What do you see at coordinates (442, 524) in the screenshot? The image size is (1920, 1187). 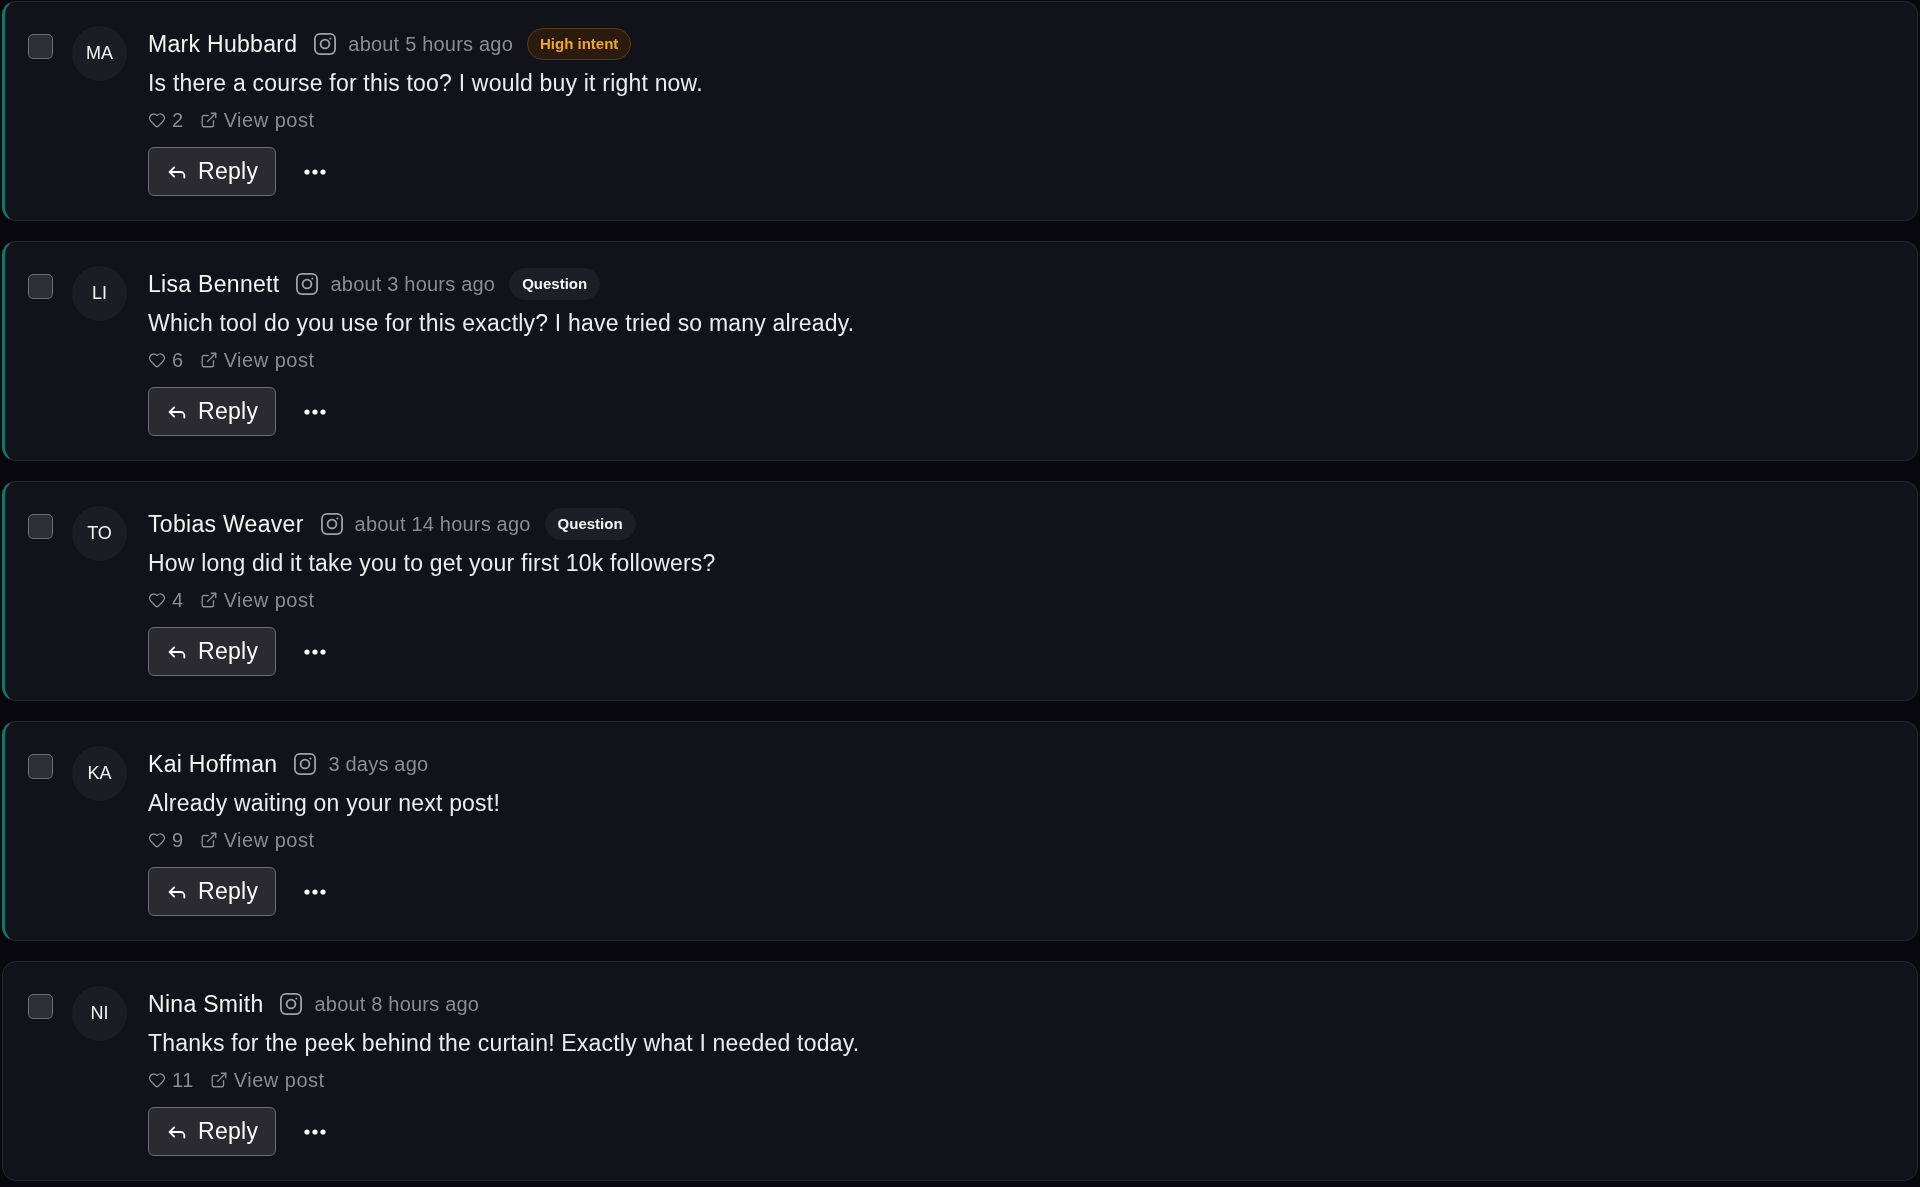 I see `timestamp: about 14 hours ago` at bounding box center [442, 524].